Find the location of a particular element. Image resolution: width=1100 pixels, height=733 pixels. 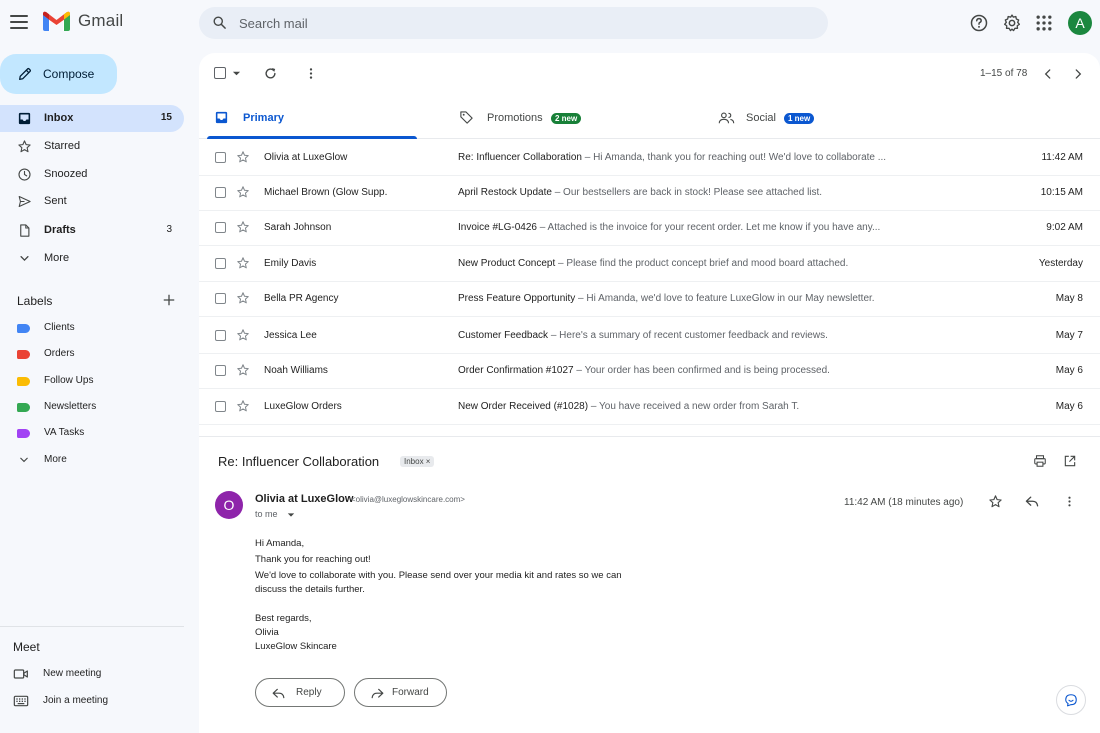

smart-compose-button is located at coordinates (1071, 700).